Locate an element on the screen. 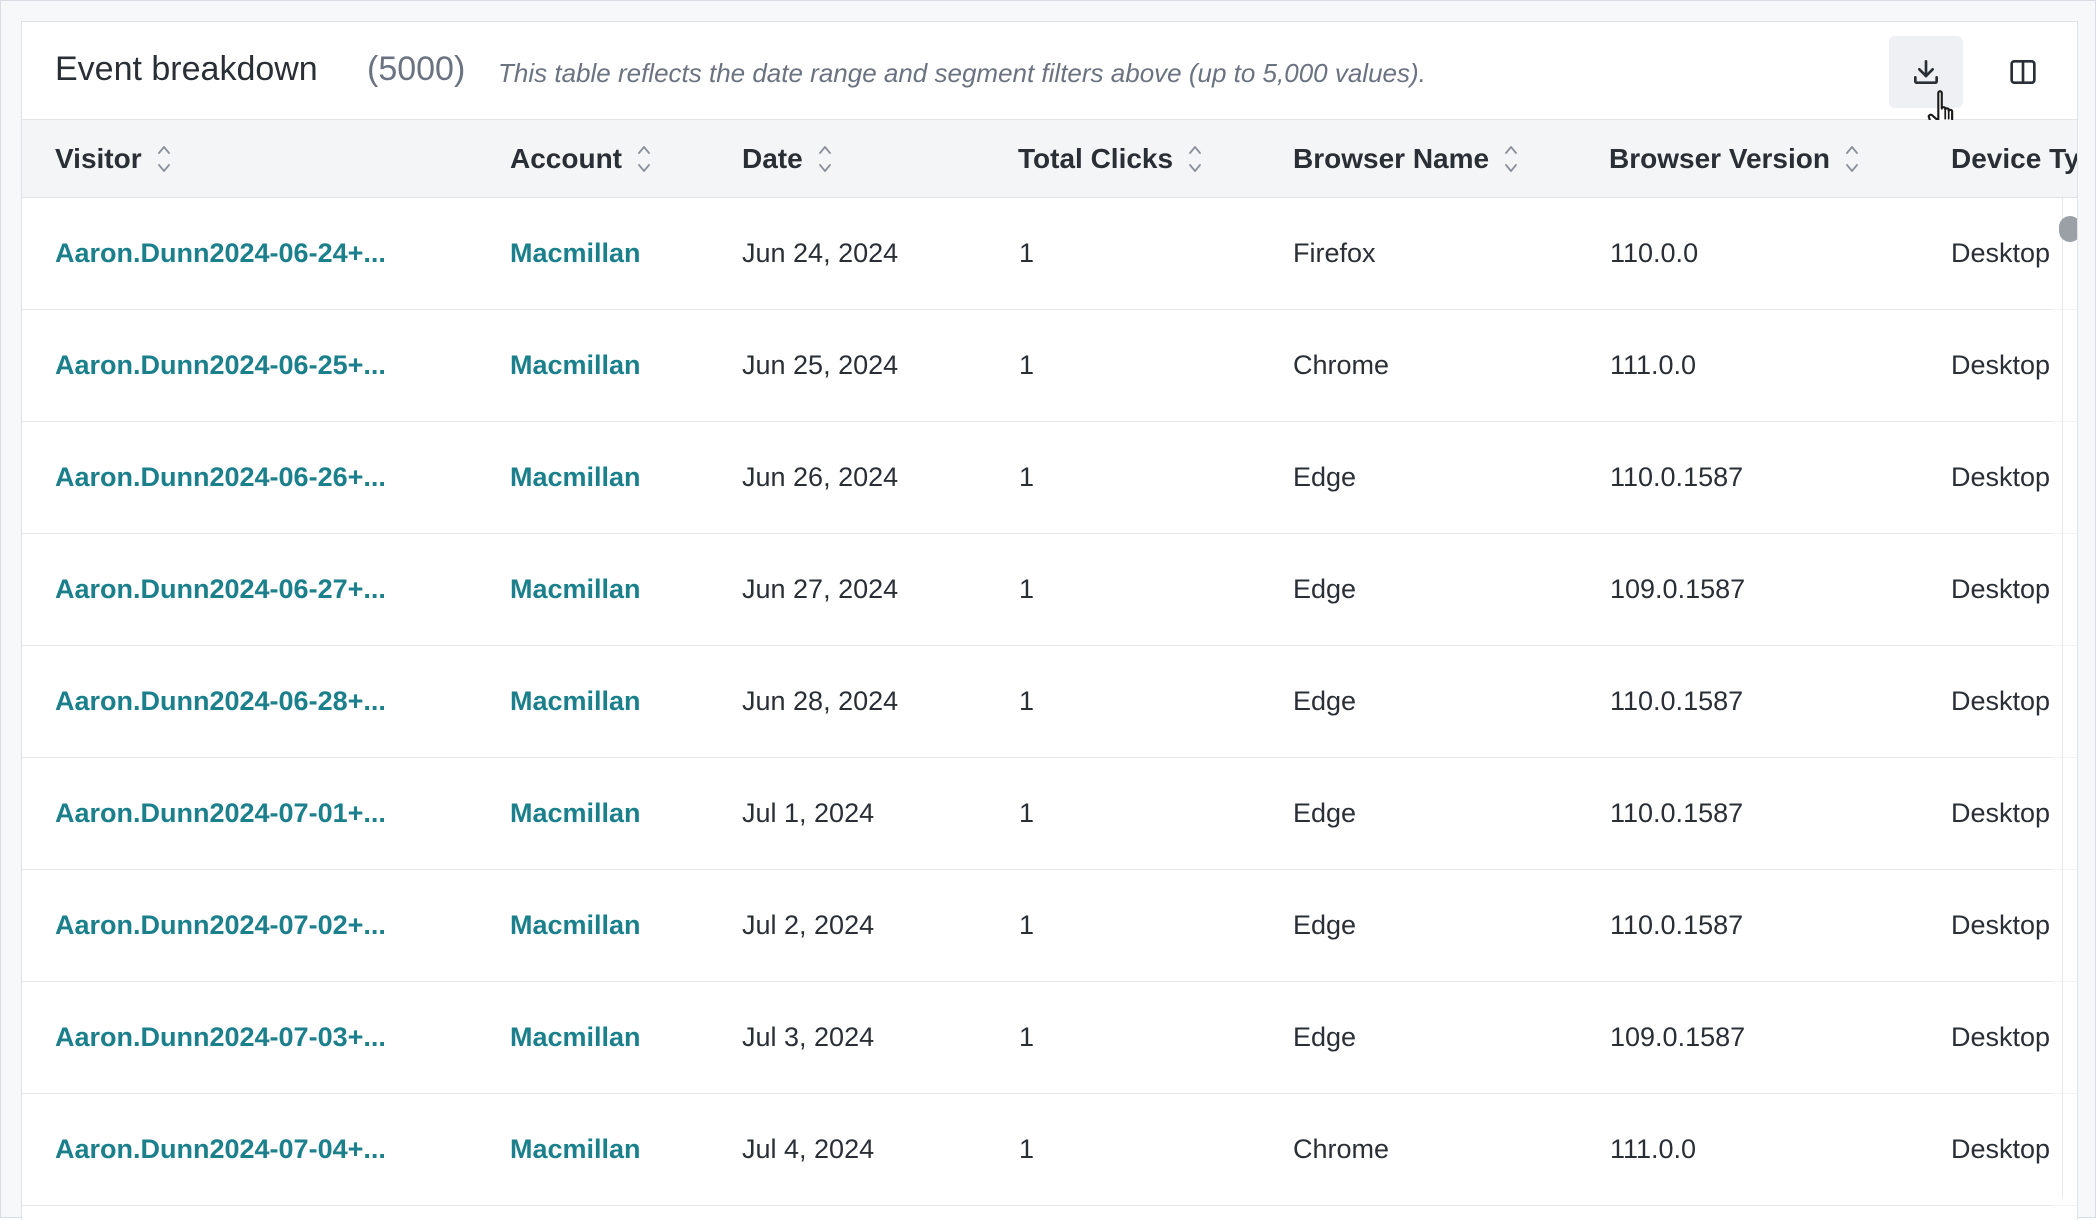 The height and width of the screenshot is (1220, 2096). column-header-browser-version: Browser Version is located at coordinates (1734, 159).